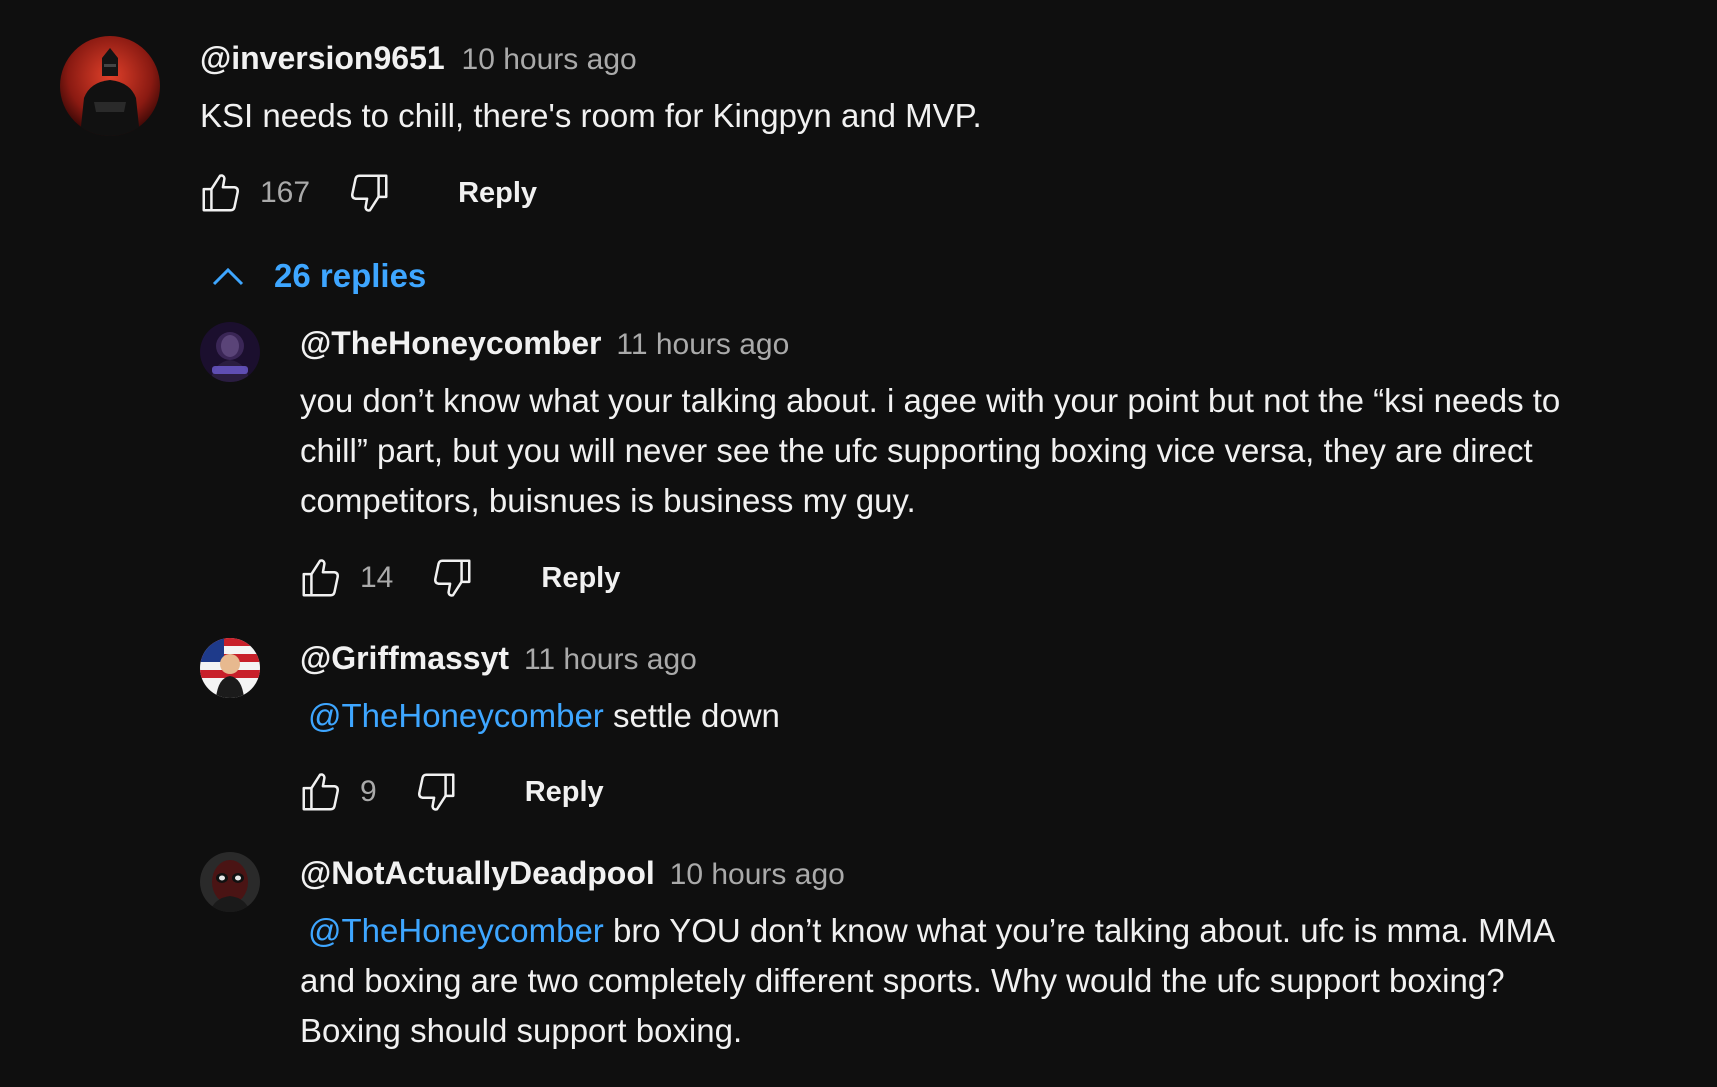 The image size is (1717, 1087). What do you see at coordinates (521, 1030) in the screenshot?
I see `comment-text-line: Boxing should support boxing.` at bounding box center [521, 1030].